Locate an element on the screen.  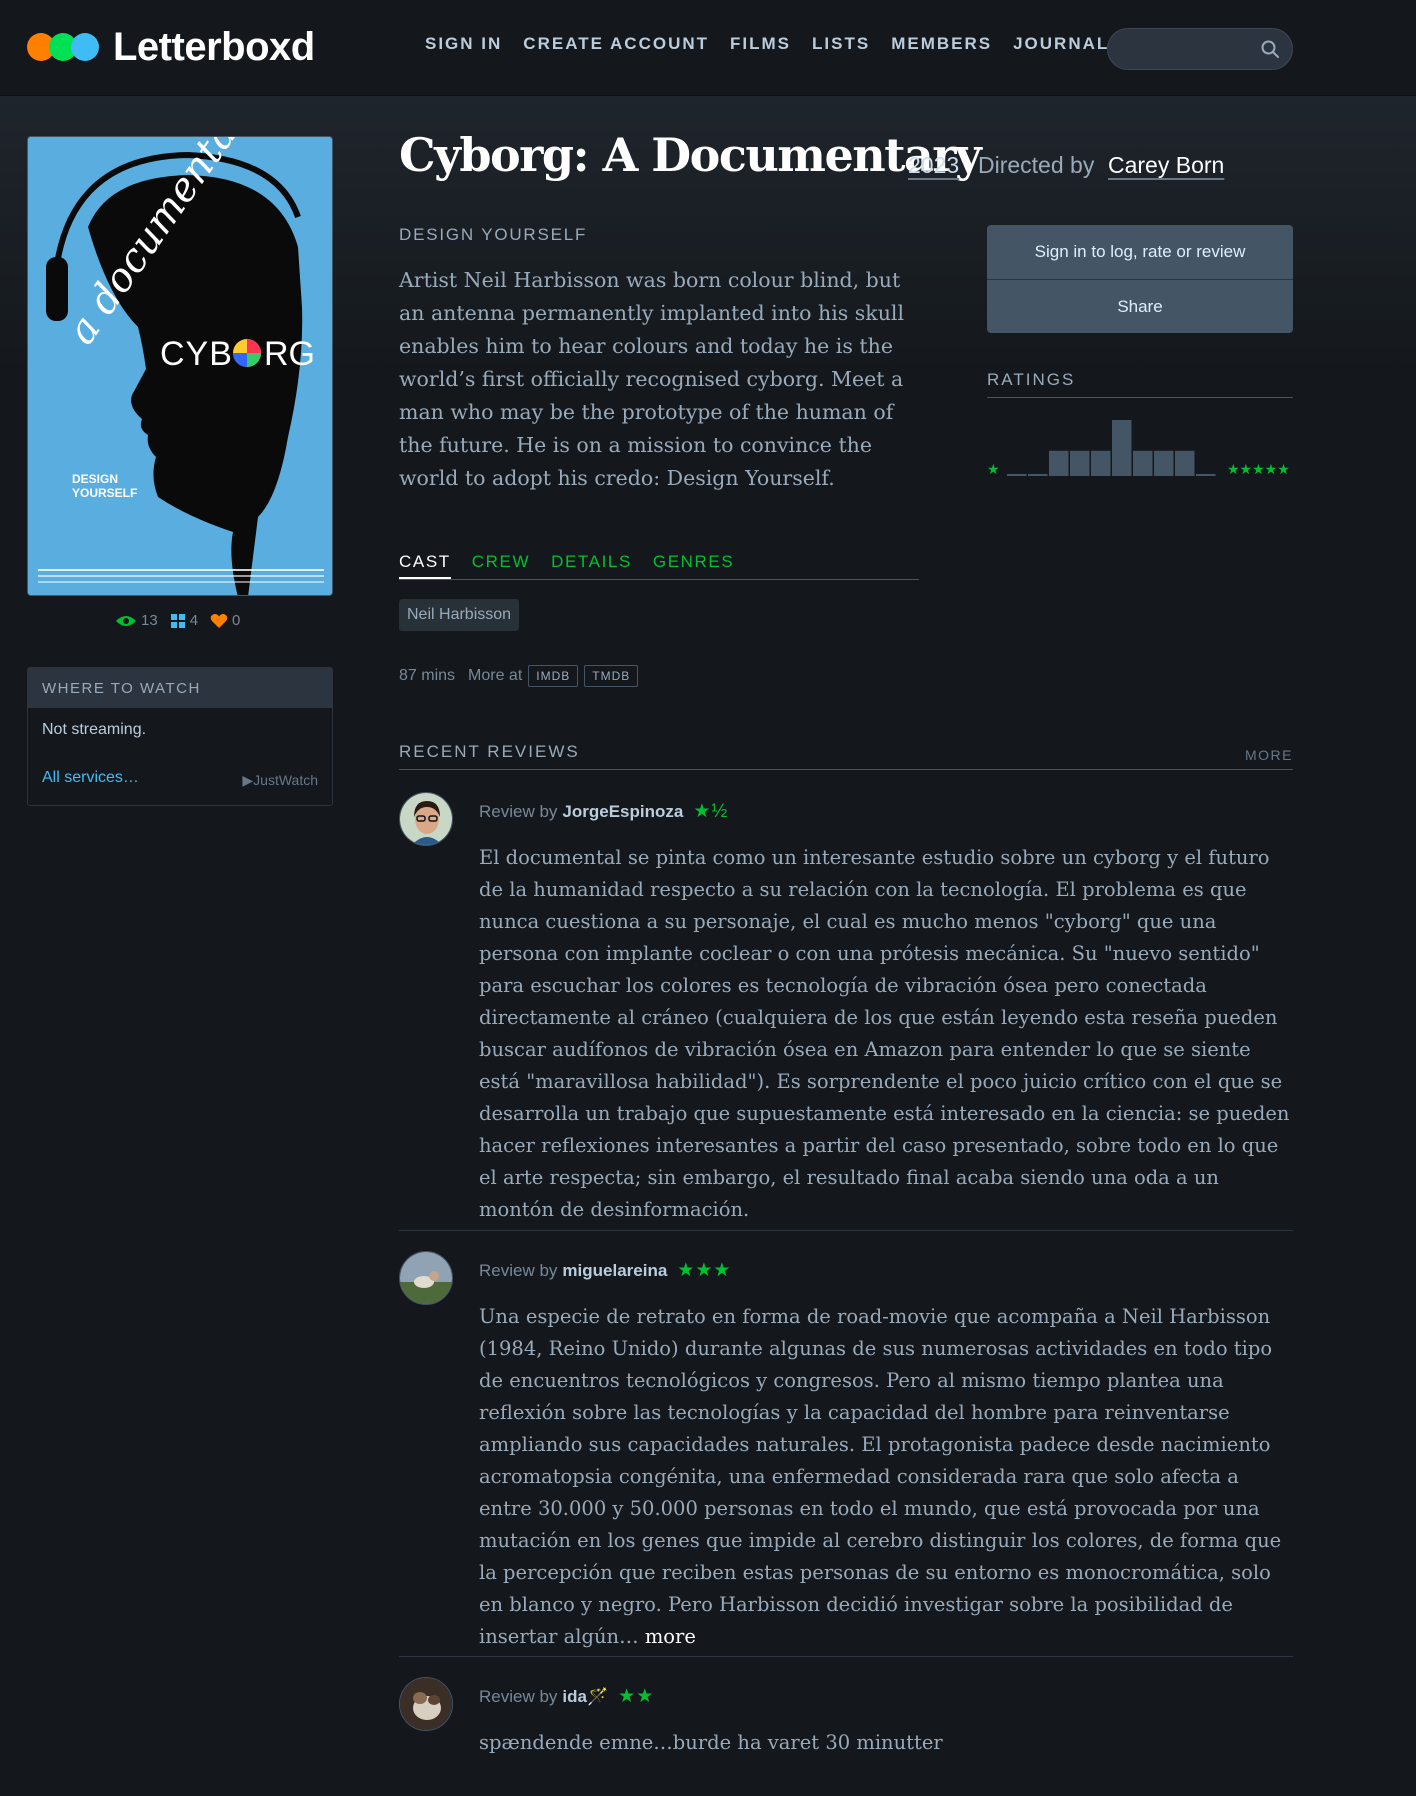
review-author: ida🪄 is located at coordinates (585, 1697).